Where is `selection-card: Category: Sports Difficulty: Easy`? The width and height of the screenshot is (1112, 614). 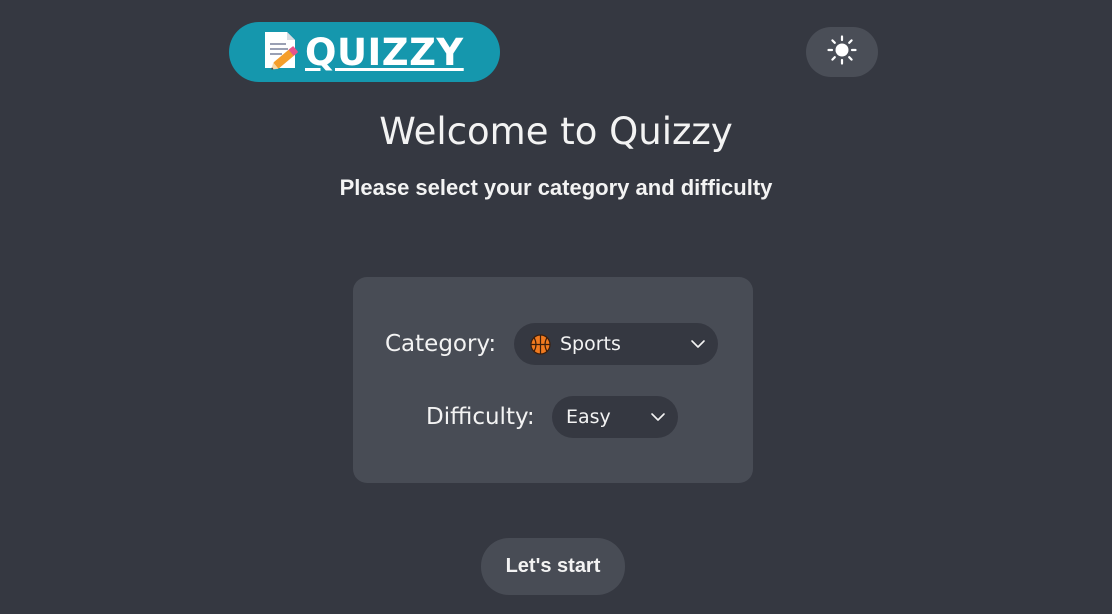
selection-card: Category: Sports Difficulty: Easy is located at coordinates (553, 380).